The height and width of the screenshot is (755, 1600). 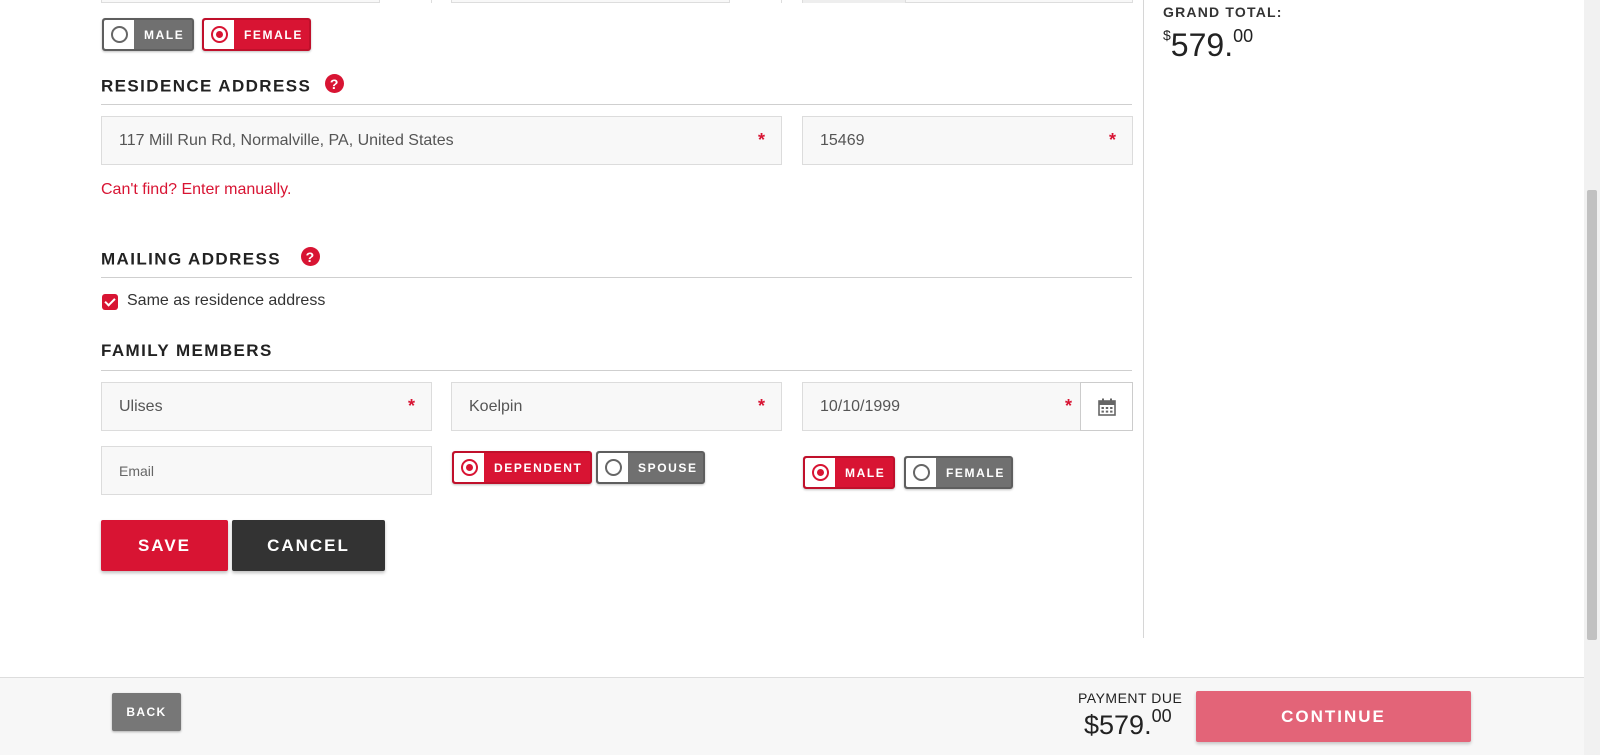 I want to click on family-first-name-value: Ulises, so click(x=141, y=406).